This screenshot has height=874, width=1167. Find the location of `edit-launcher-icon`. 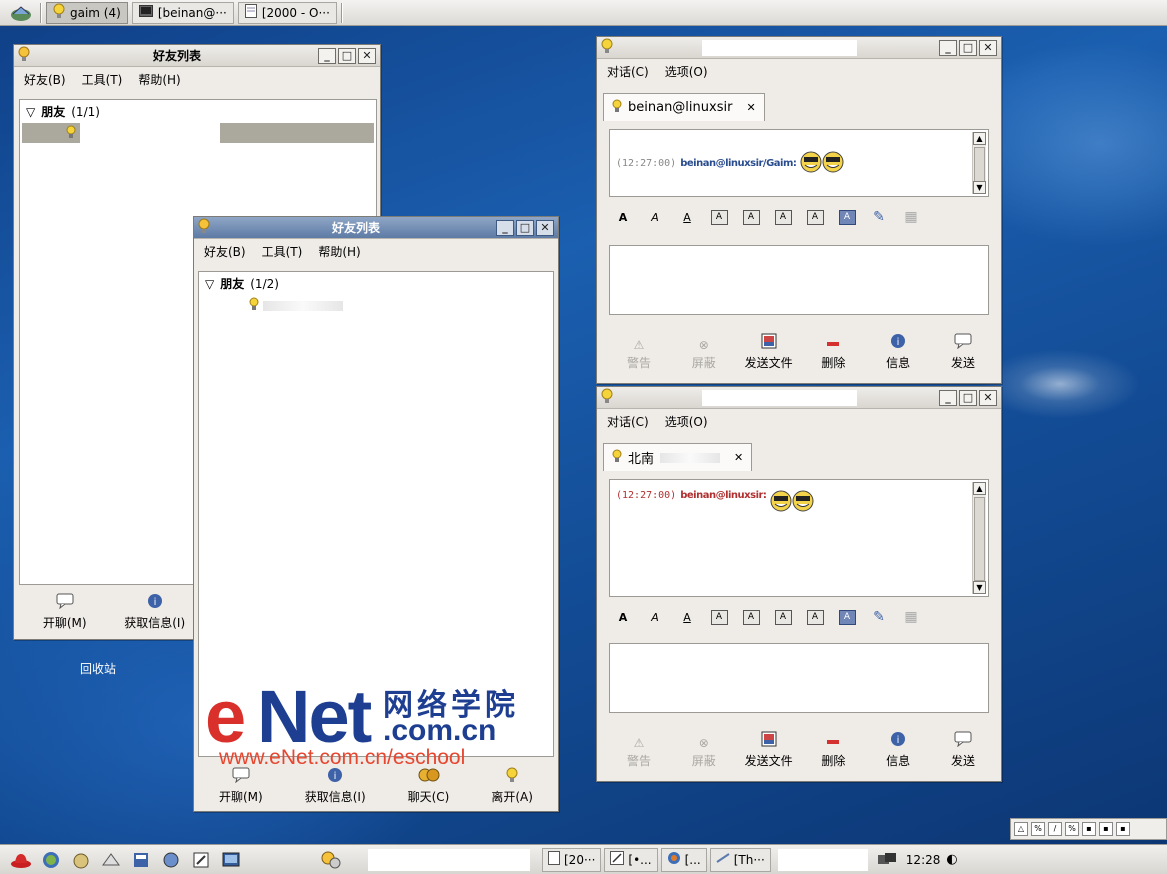

edit-launcher-icon is located at coordinates (201, 860).